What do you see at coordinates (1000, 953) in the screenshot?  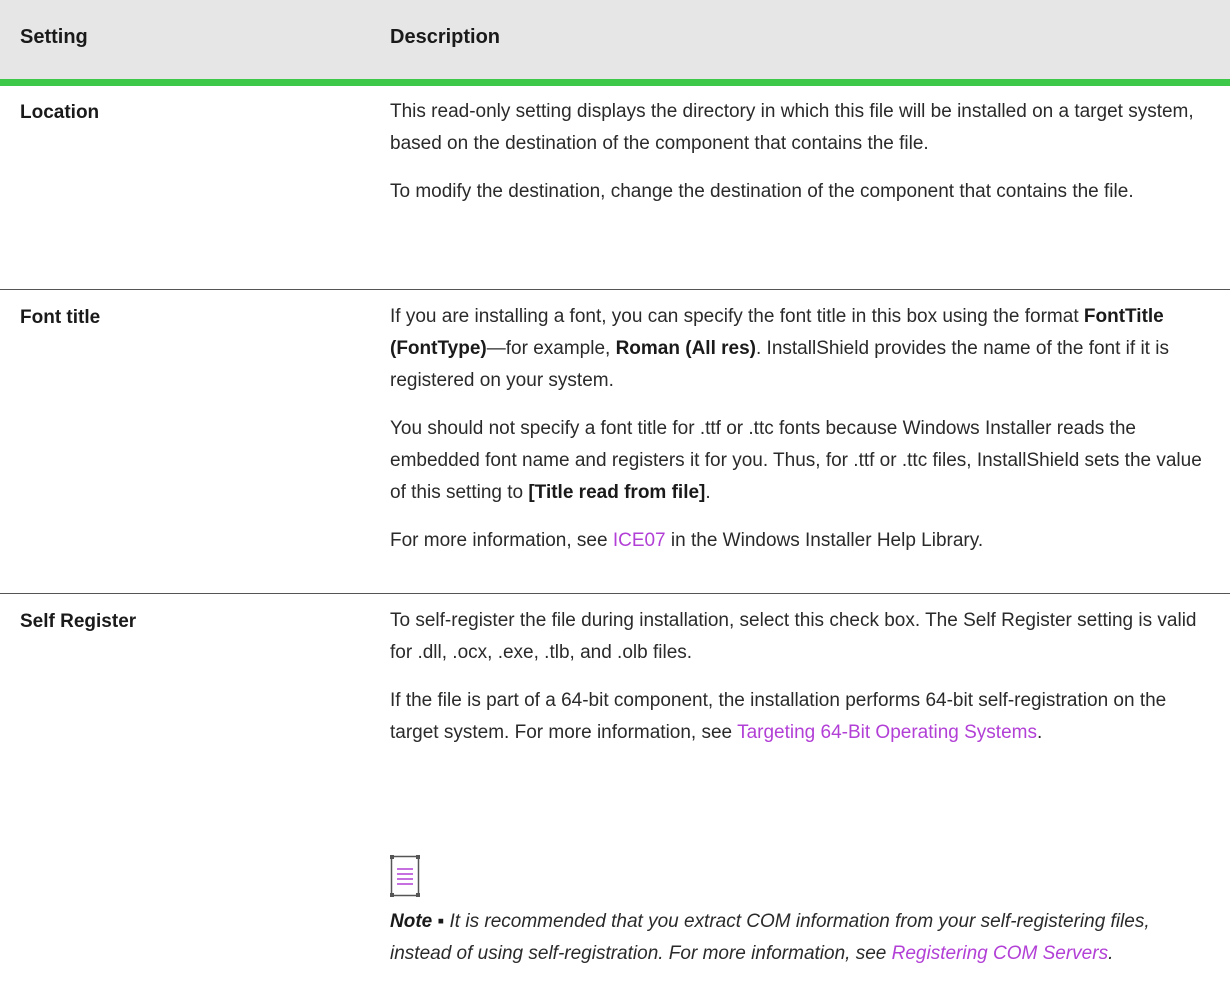 I see `registering-com-servers-link: Registering COM Servers` at bounding box center [1000, 953].